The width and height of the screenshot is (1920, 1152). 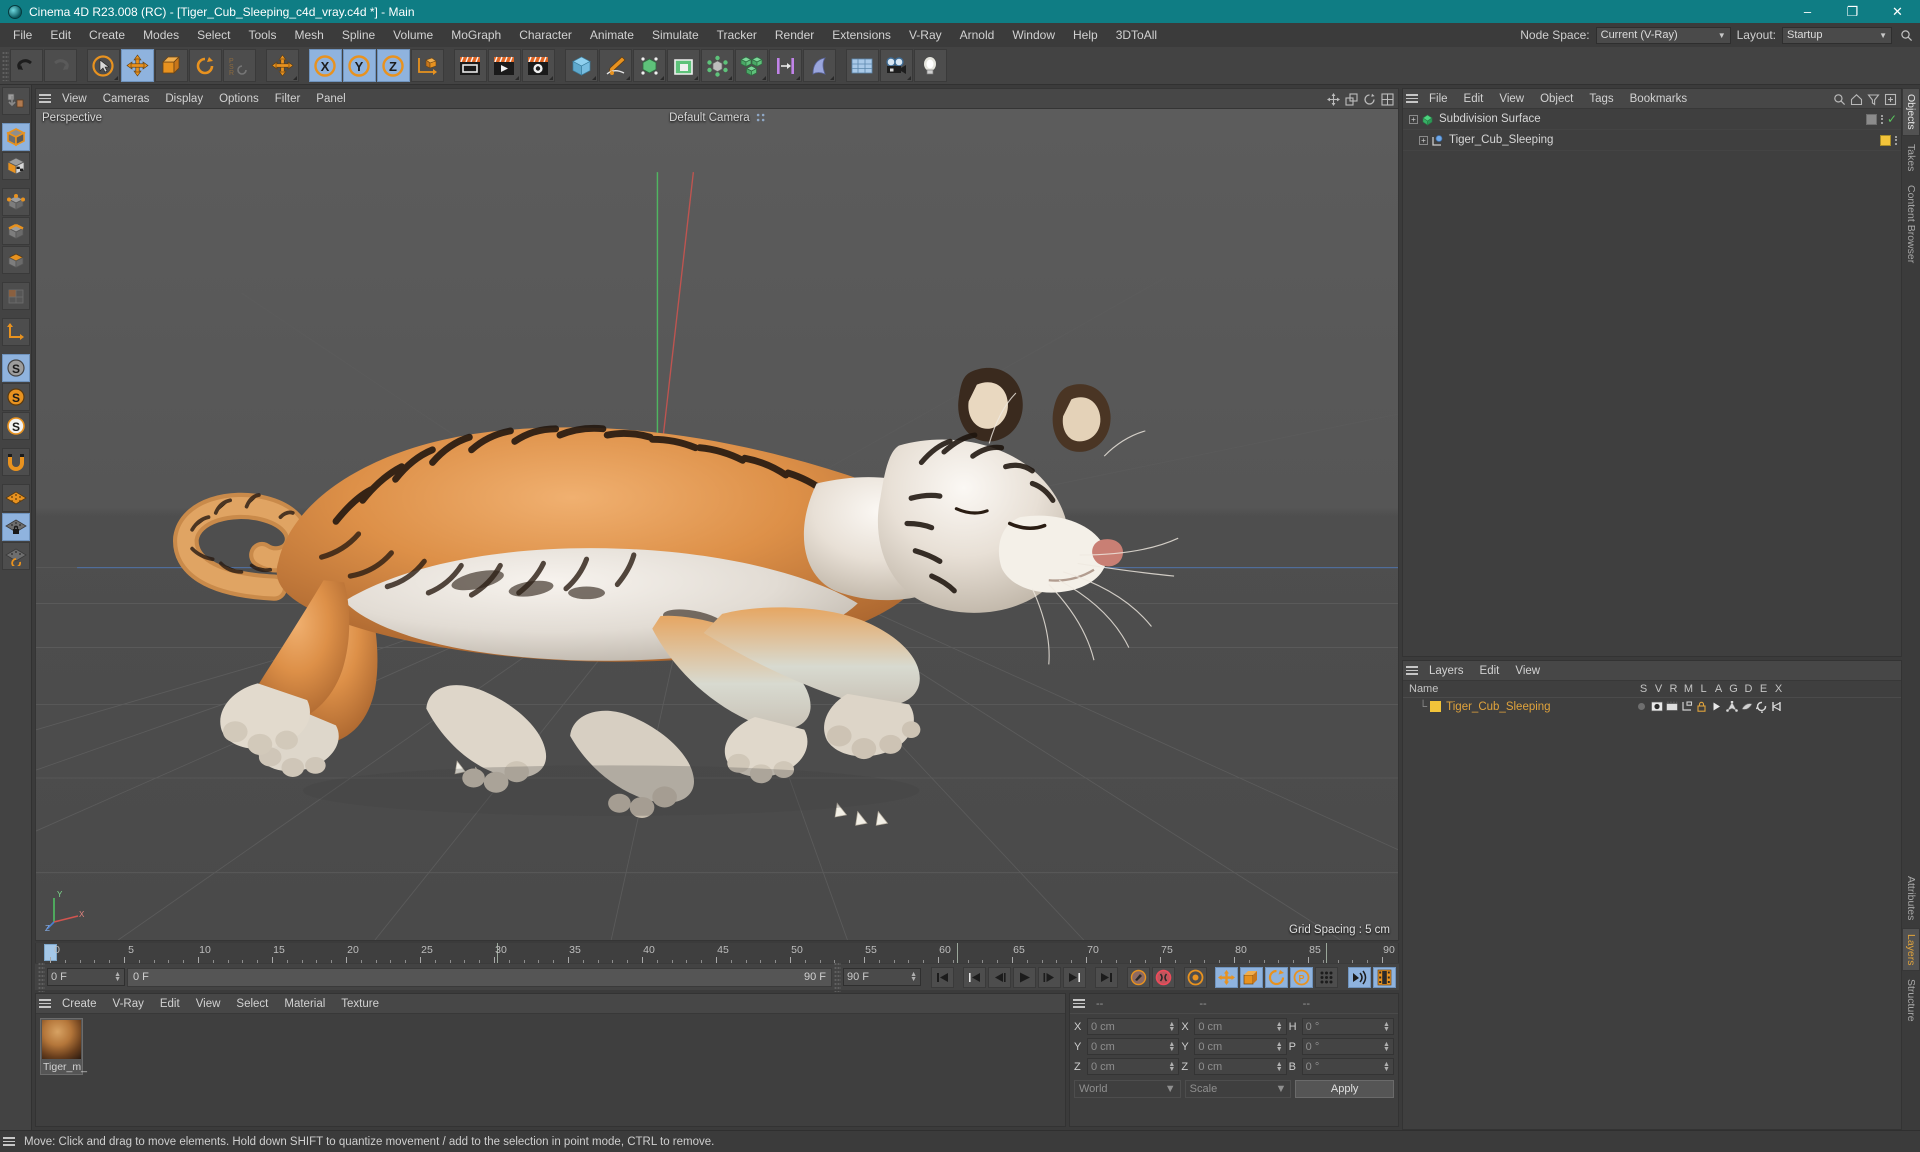 What do you see at coordinates (325, 65) in the screenshot?
I see `axis-x-lock-button: X` at bounding box center [325, 65].